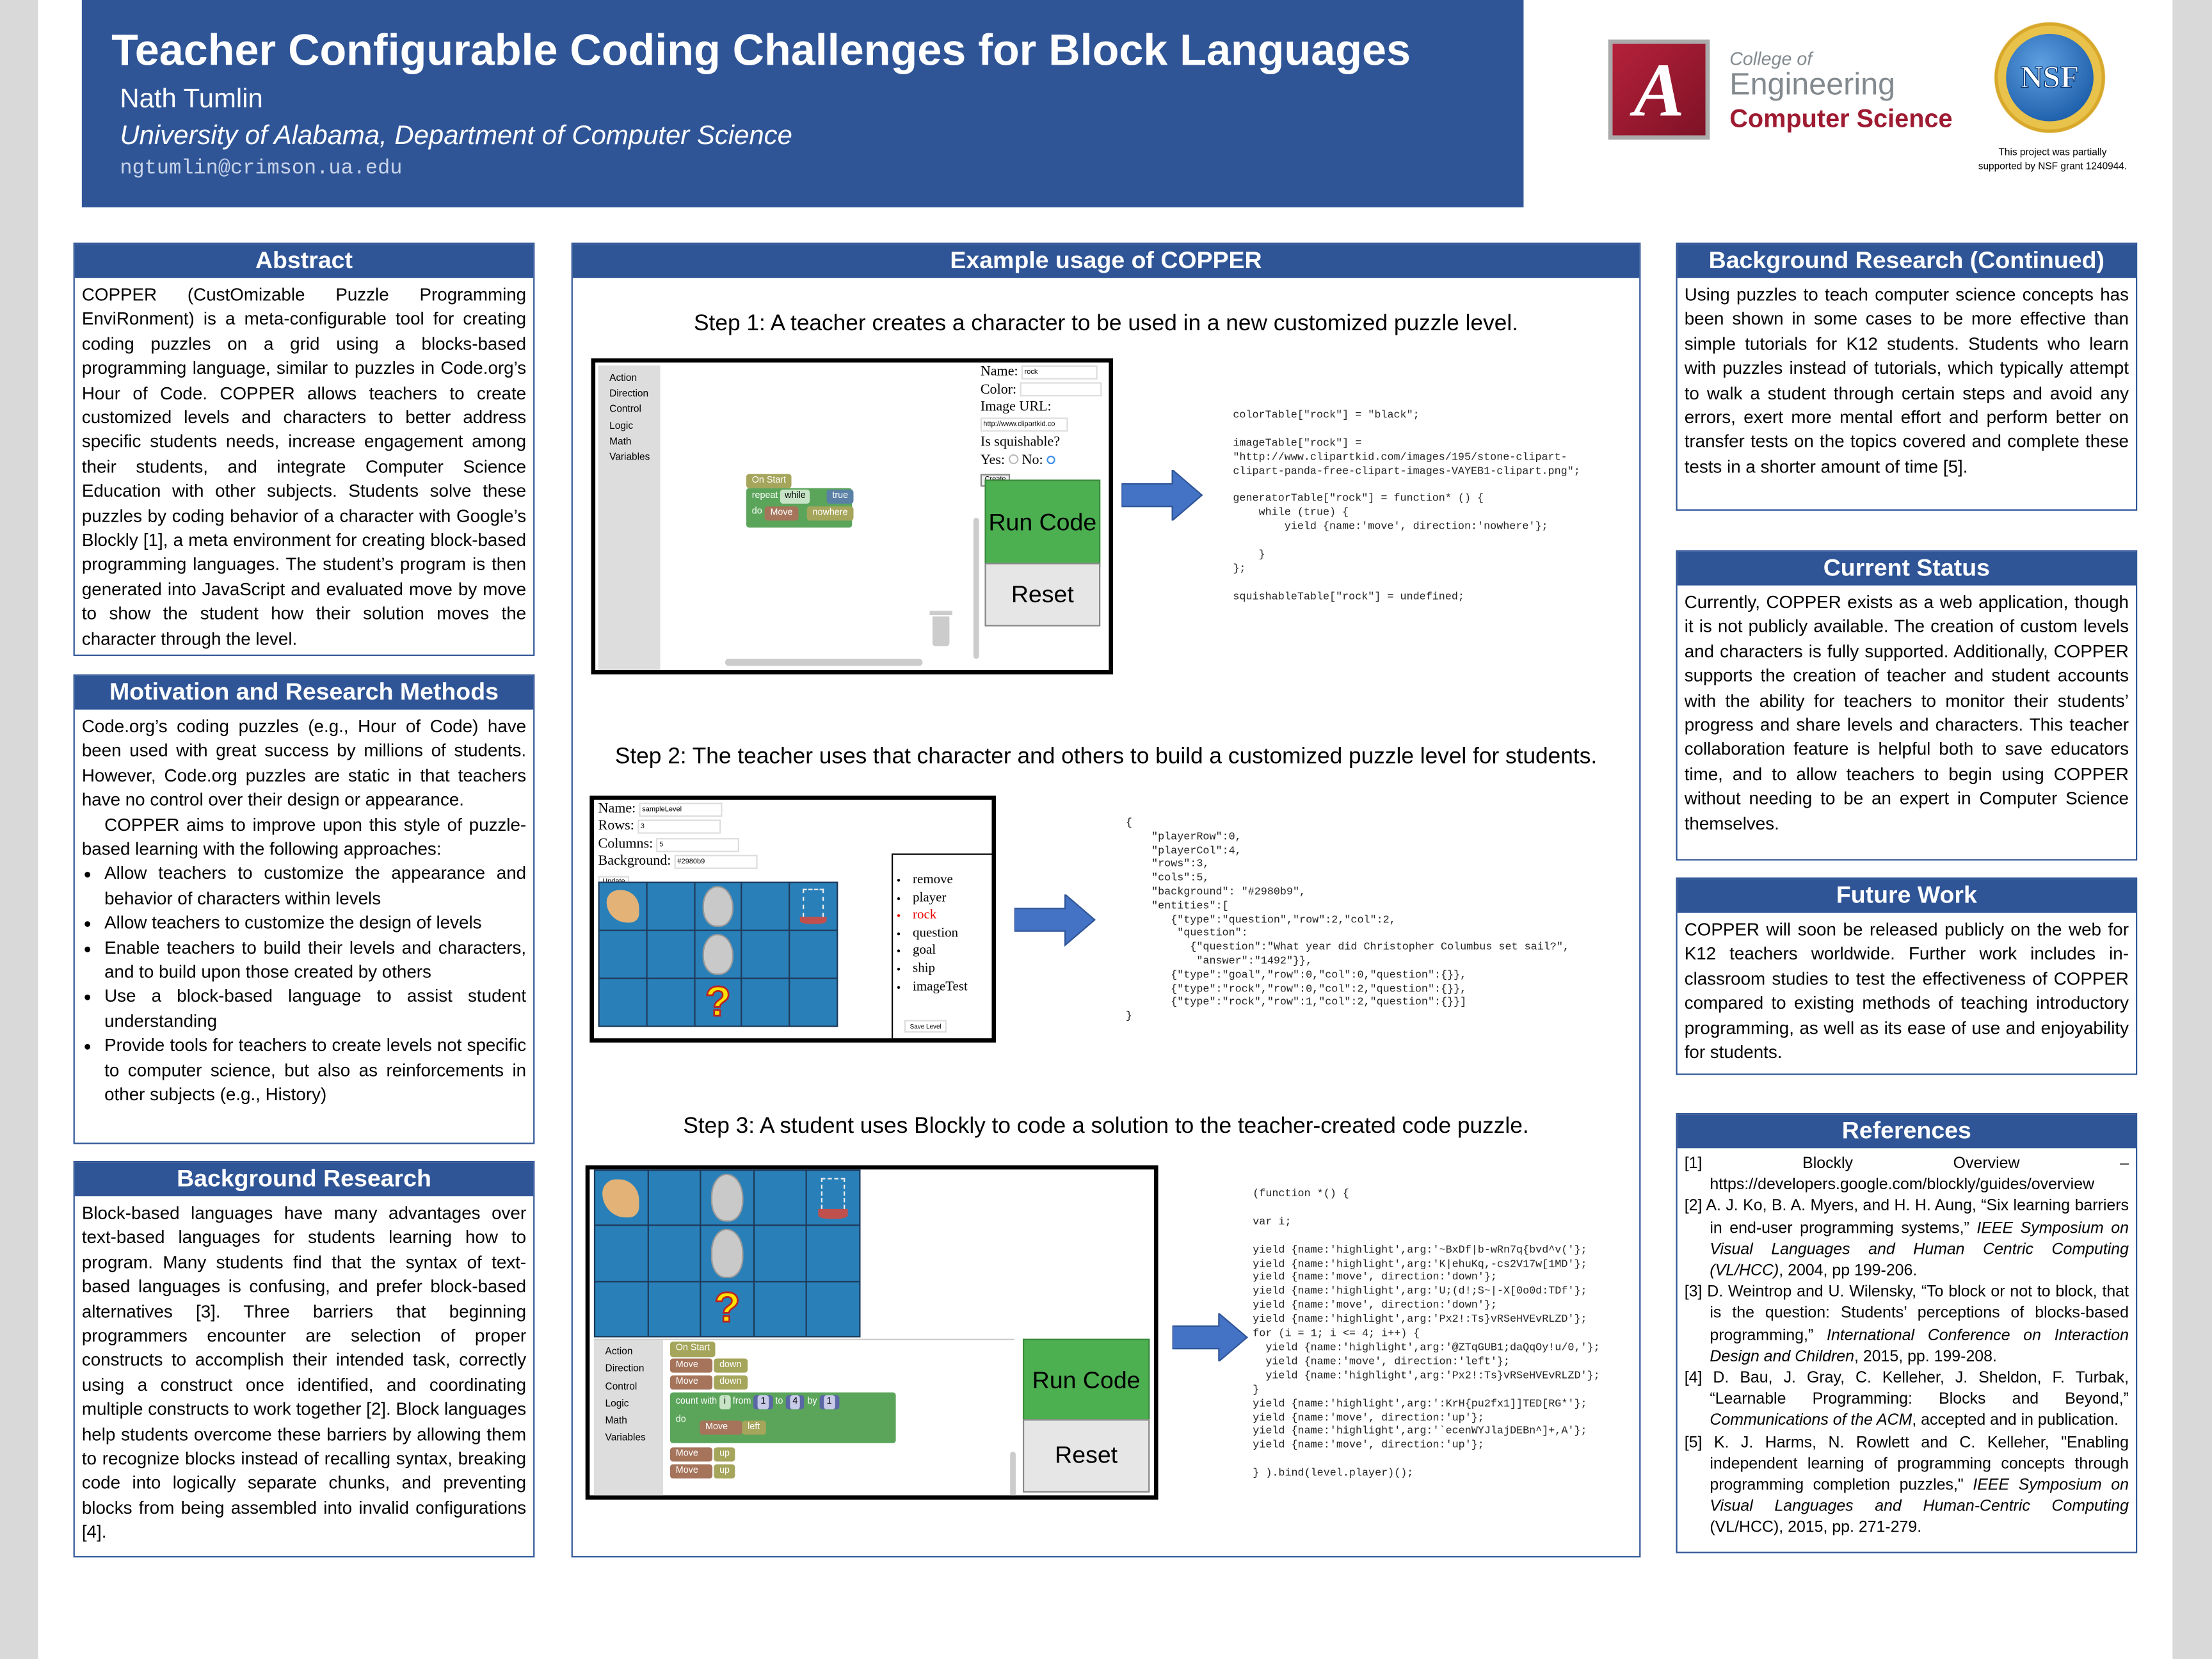  What do you see at coordinates (829, 1402) in the screenshot?
I see `by-value: 1` at bounding box center [829, 1402].